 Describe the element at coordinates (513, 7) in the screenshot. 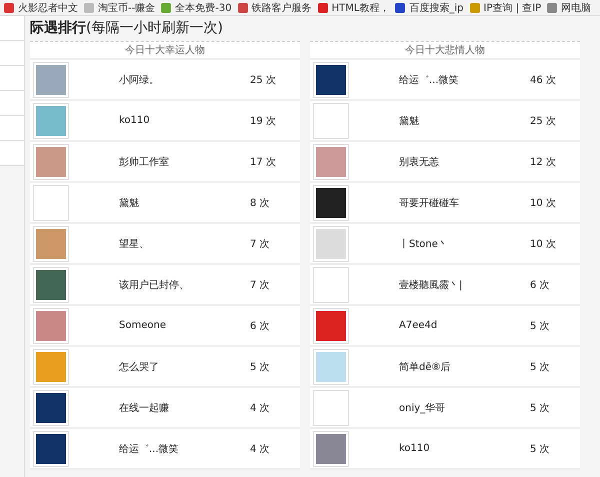

I see `bookmark-link: IP查询 | 查IP` at that location.